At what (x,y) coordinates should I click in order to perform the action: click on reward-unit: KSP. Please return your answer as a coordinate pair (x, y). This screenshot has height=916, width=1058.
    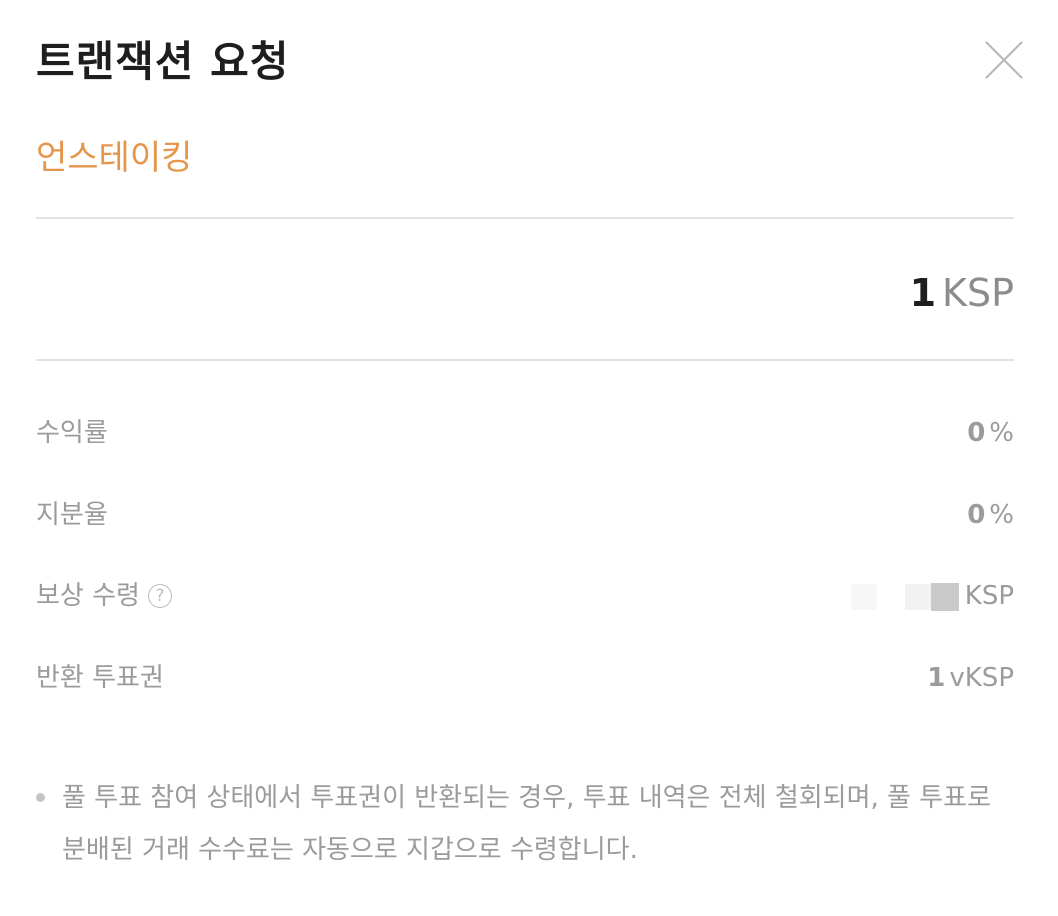
    Looking at the image, I should click on (989, 596).